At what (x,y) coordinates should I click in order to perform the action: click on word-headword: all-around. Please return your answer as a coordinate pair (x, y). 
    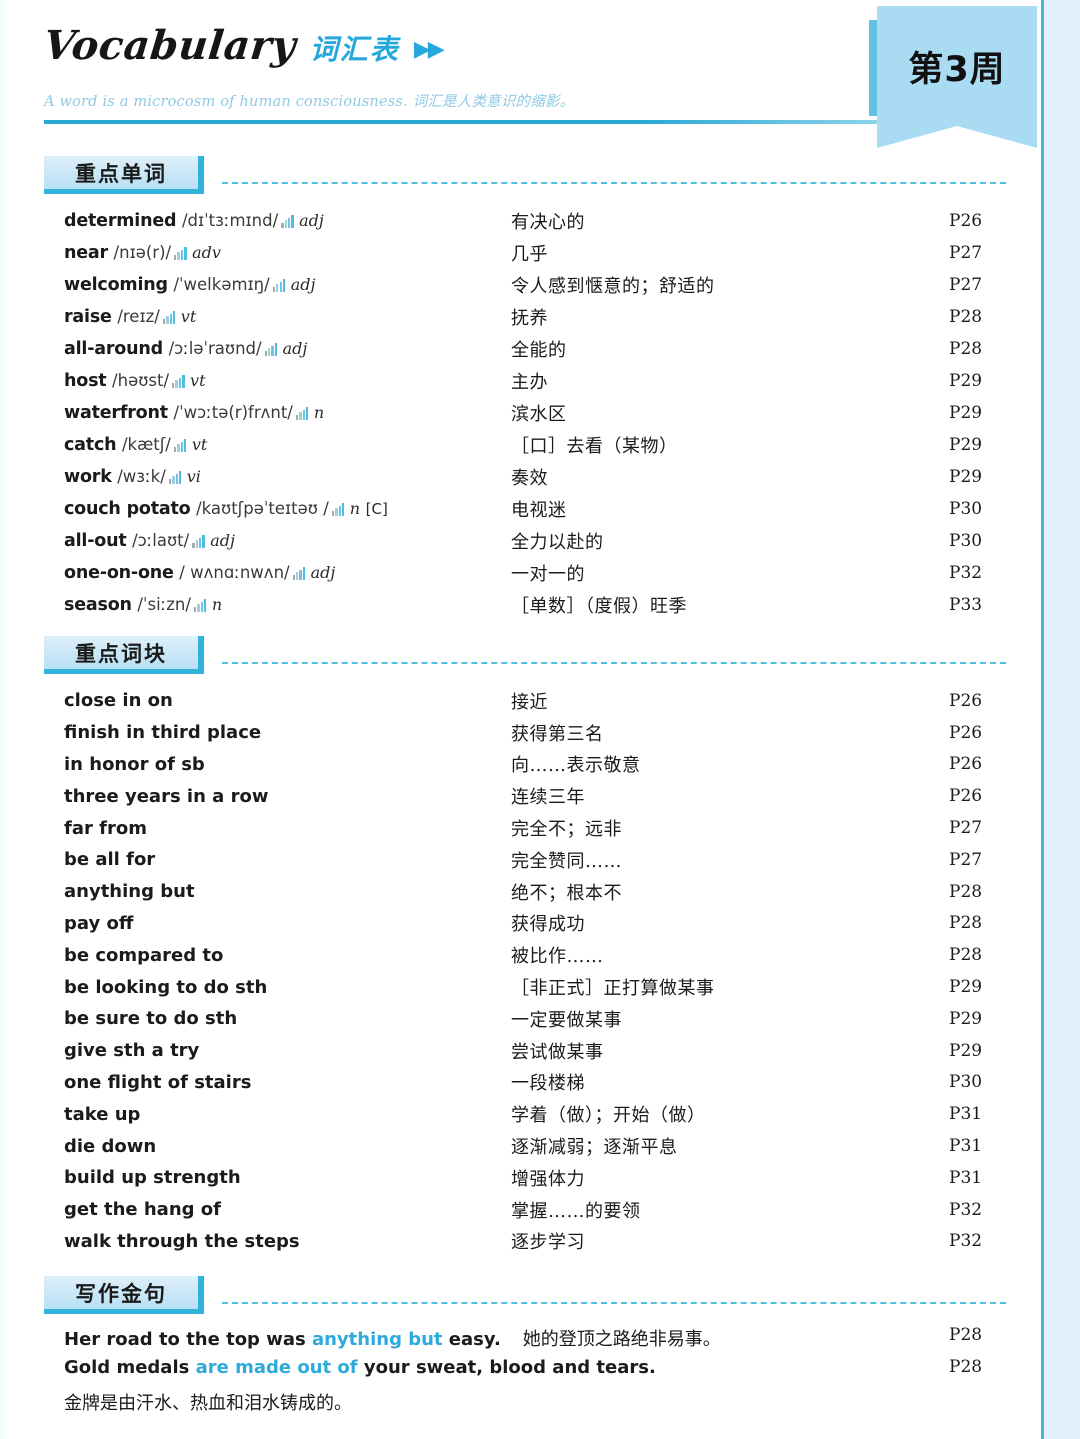
    Looking at the image, I should click on (113, 349).